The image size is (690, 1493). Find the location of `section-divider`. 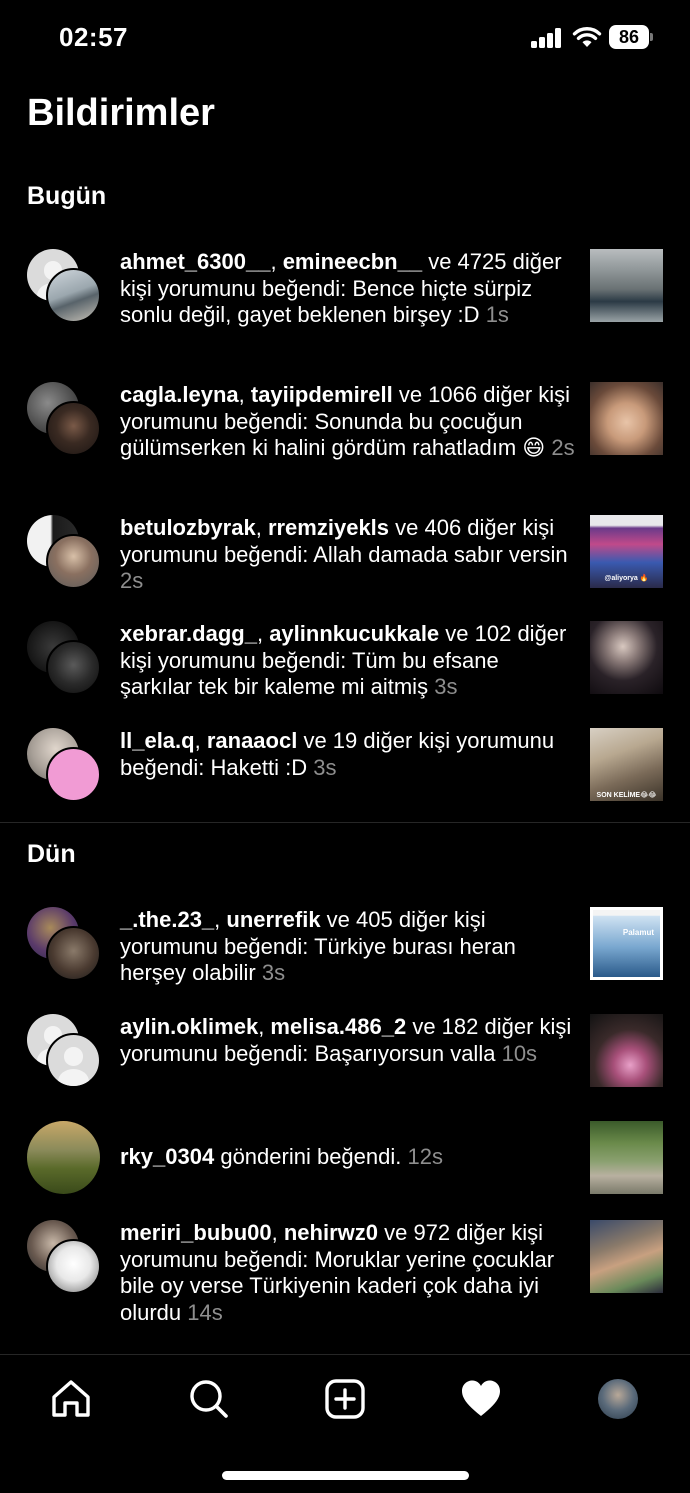

section-divider is located at coordinates (345, 822).